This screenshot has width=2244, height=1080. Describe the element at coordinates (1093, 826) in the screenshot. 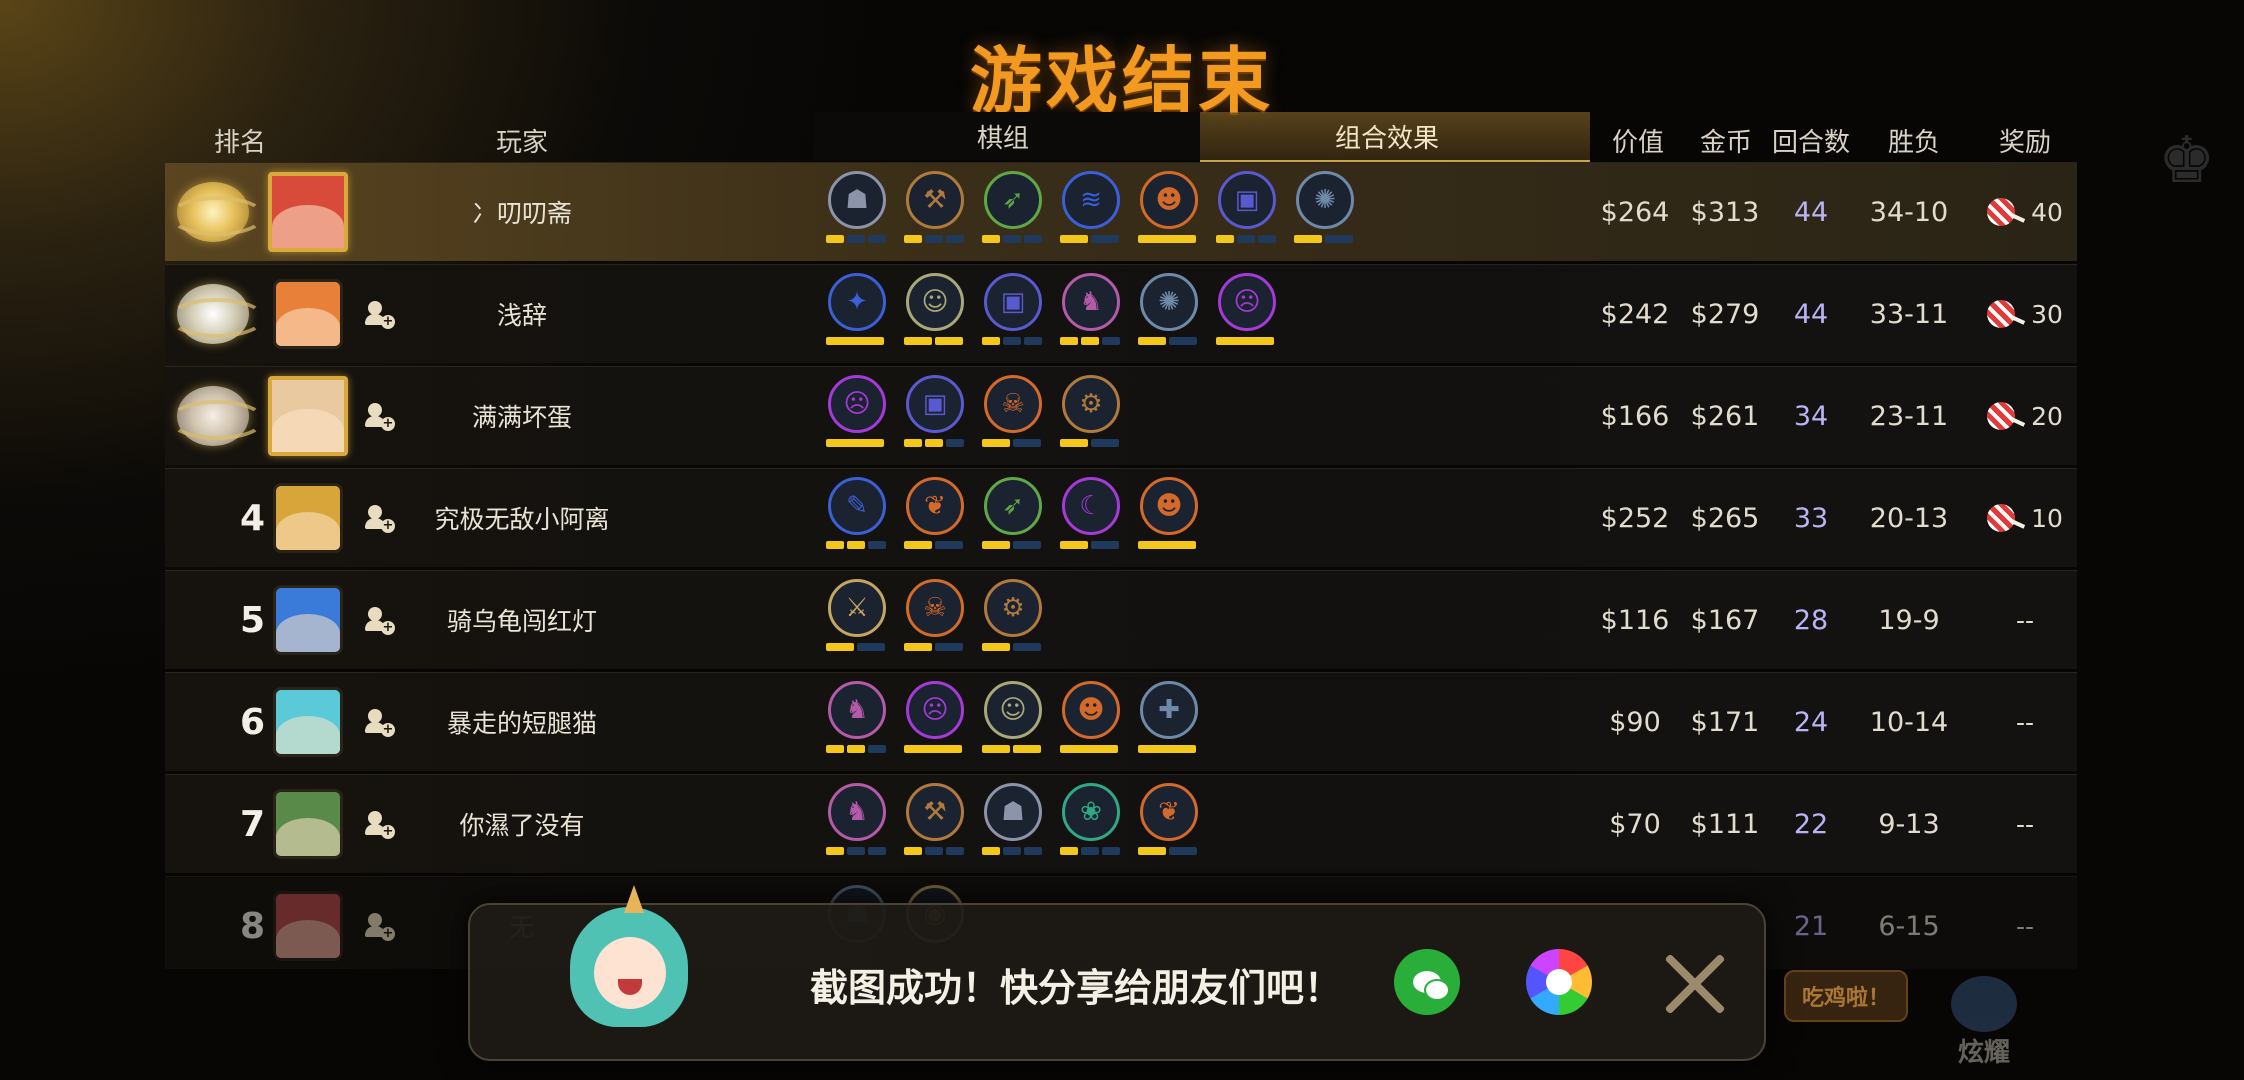

I see `trait-badge: ❀` at that location.